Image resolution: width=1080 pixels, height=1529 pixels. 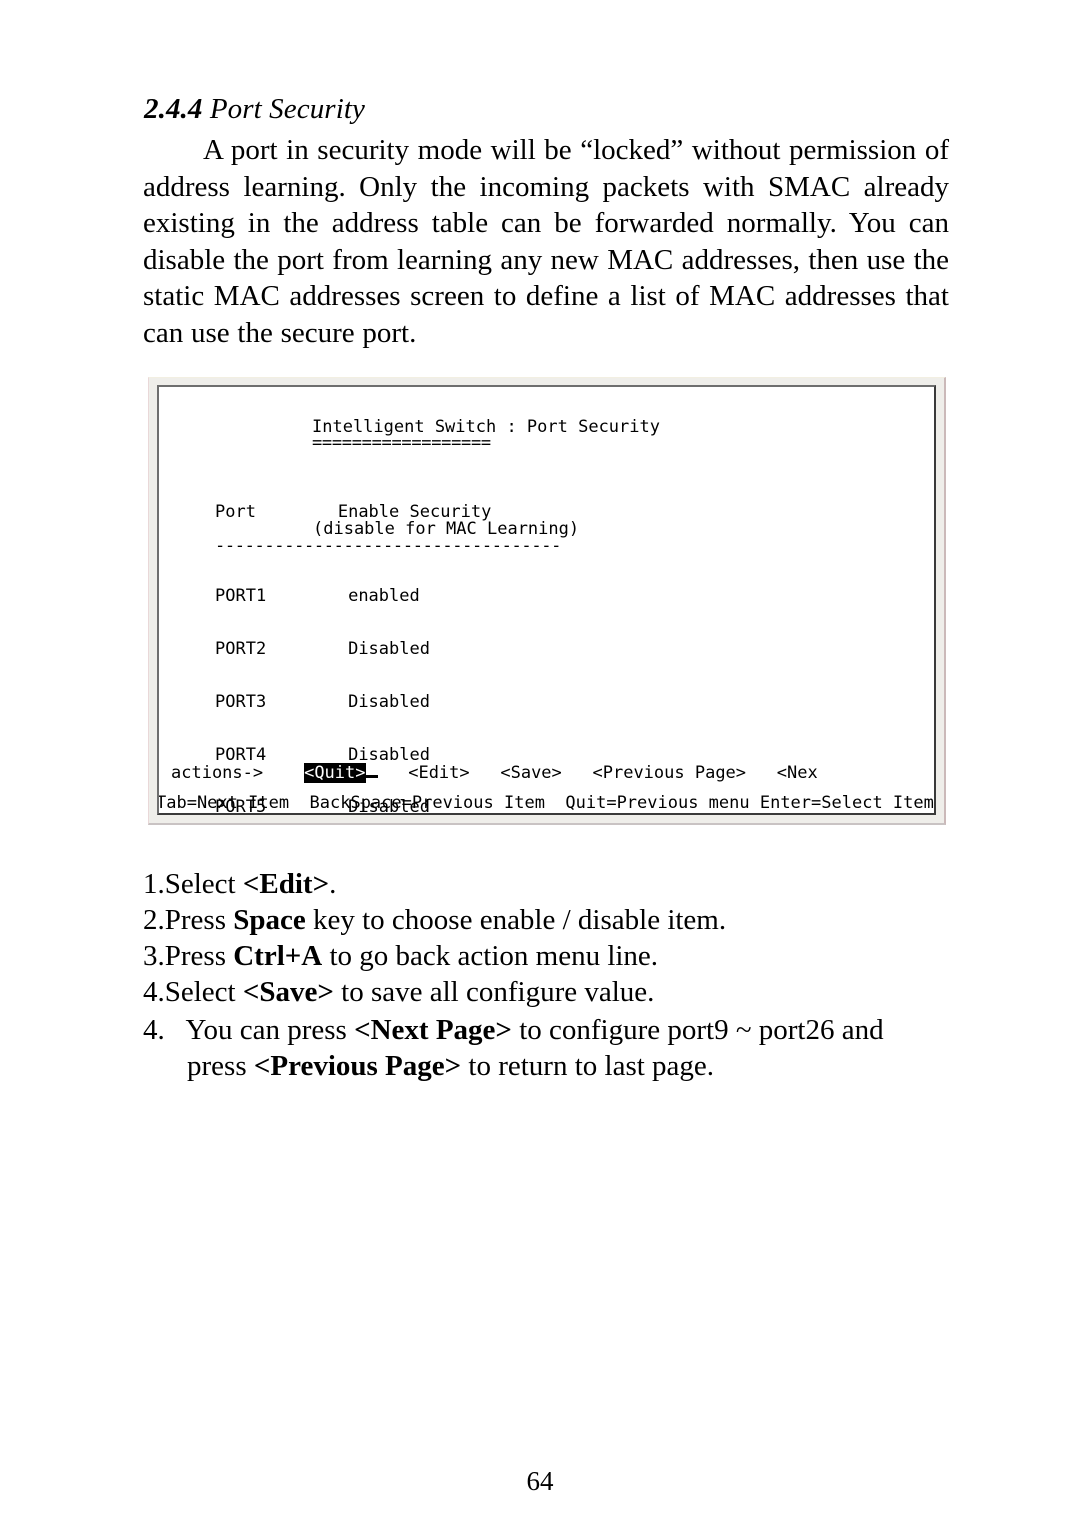 I want to click on step-number: 1., so click(x=154, y=884).